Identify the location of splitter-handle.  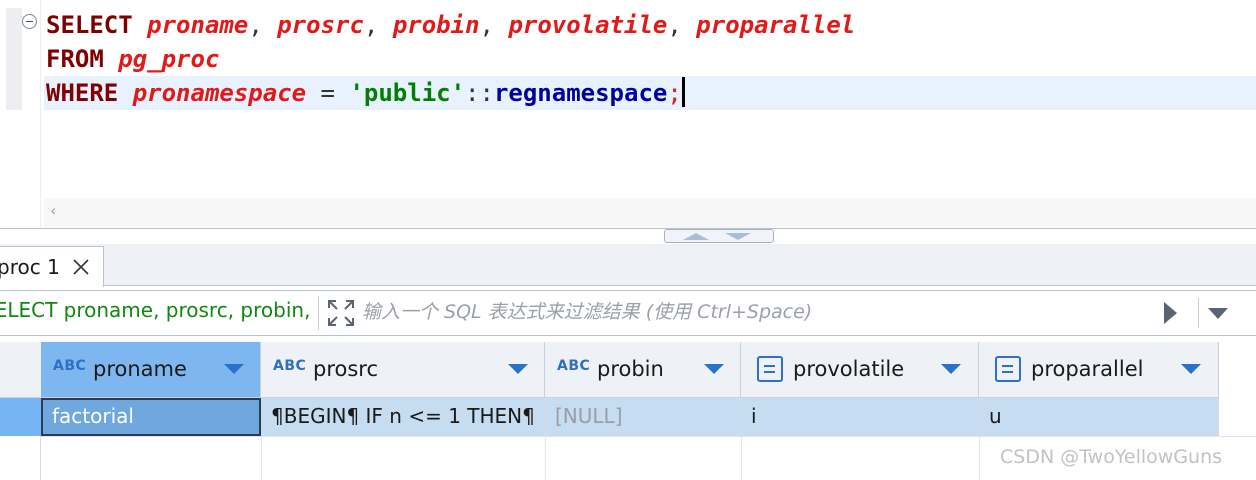
(719, 236).